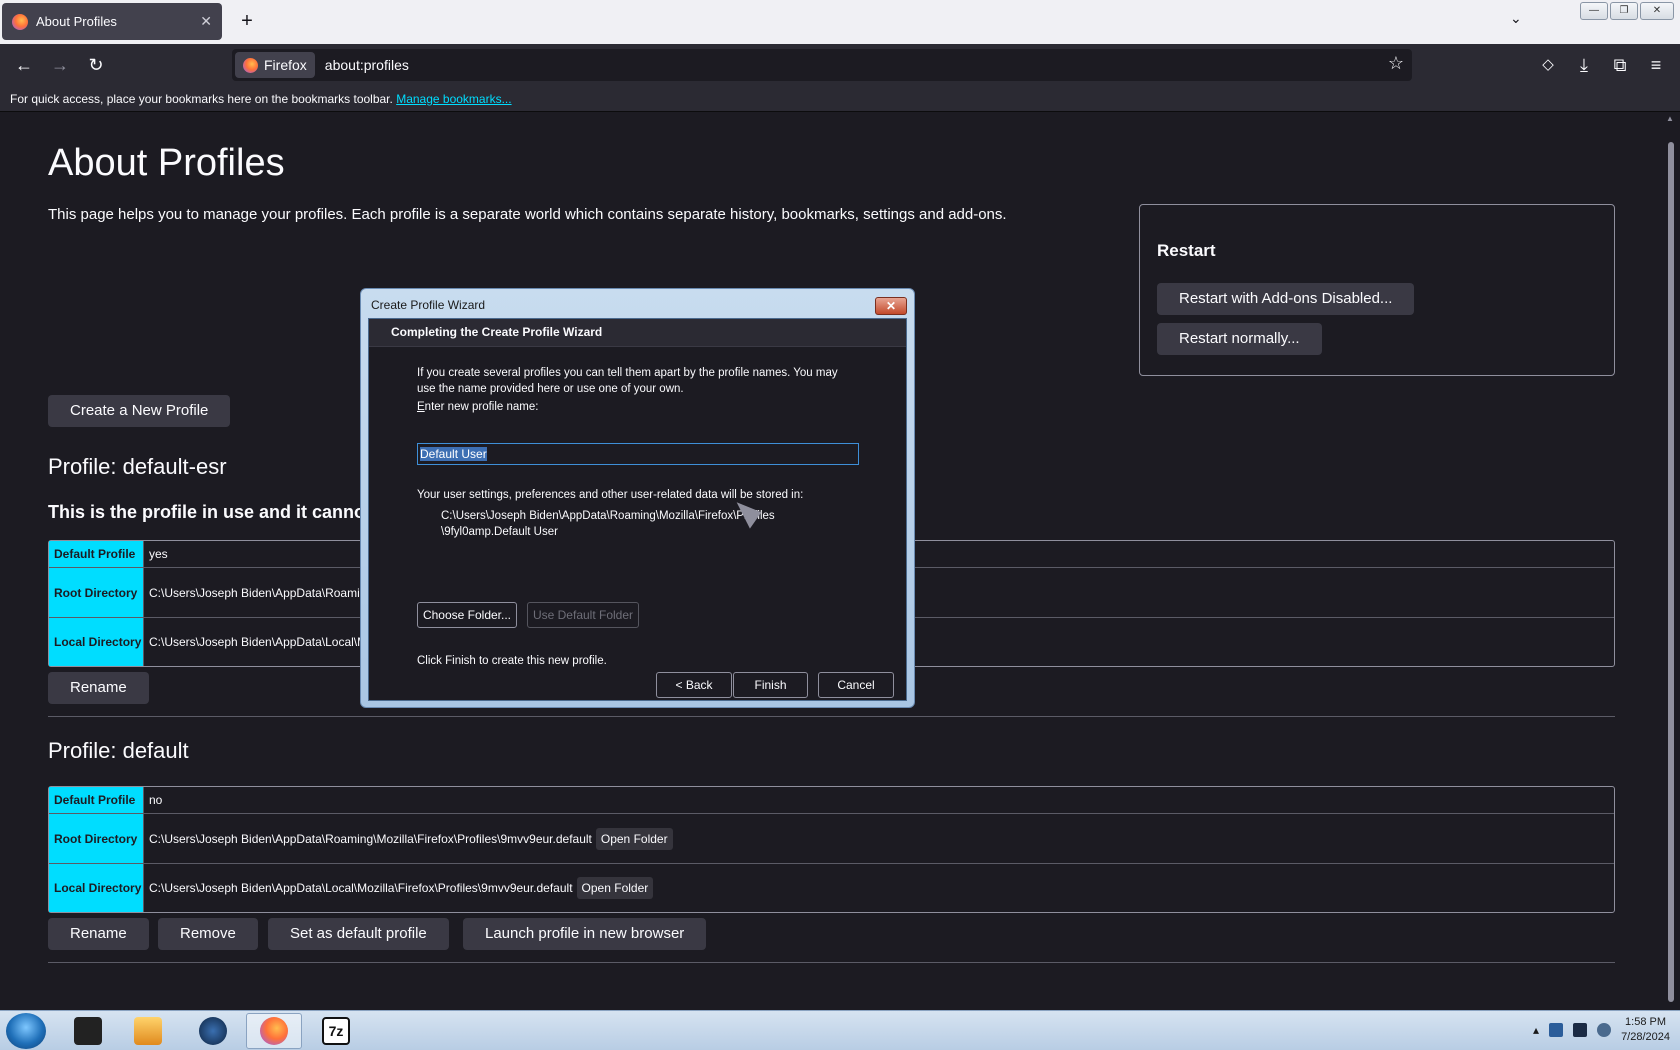 The image size is (1680, 1050). I want to click on window-controls: — ❐ ✕, so click(1627, 11).